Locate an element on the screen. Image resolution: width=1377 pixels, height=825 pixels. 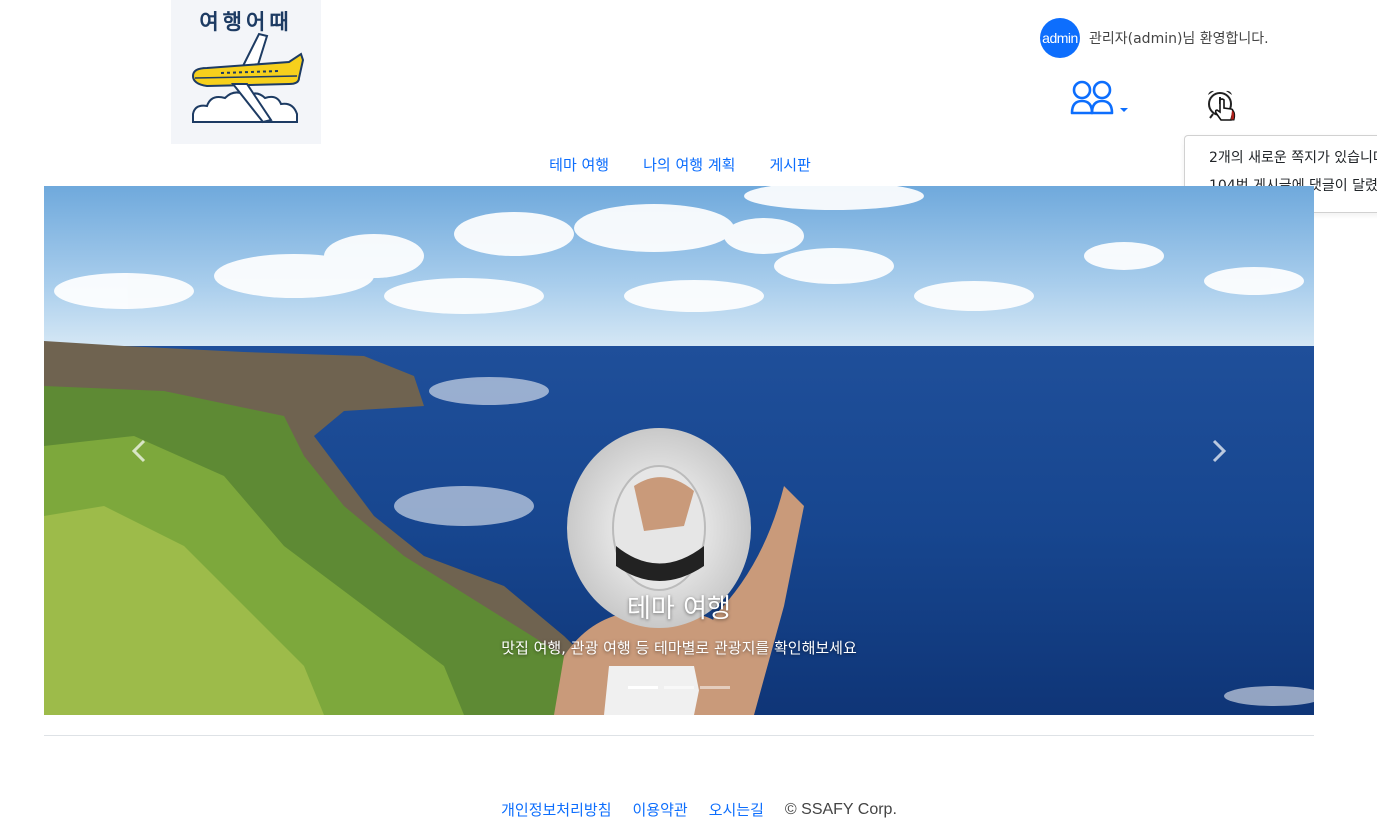
alarm-button is located at coordinates (1223, 107).